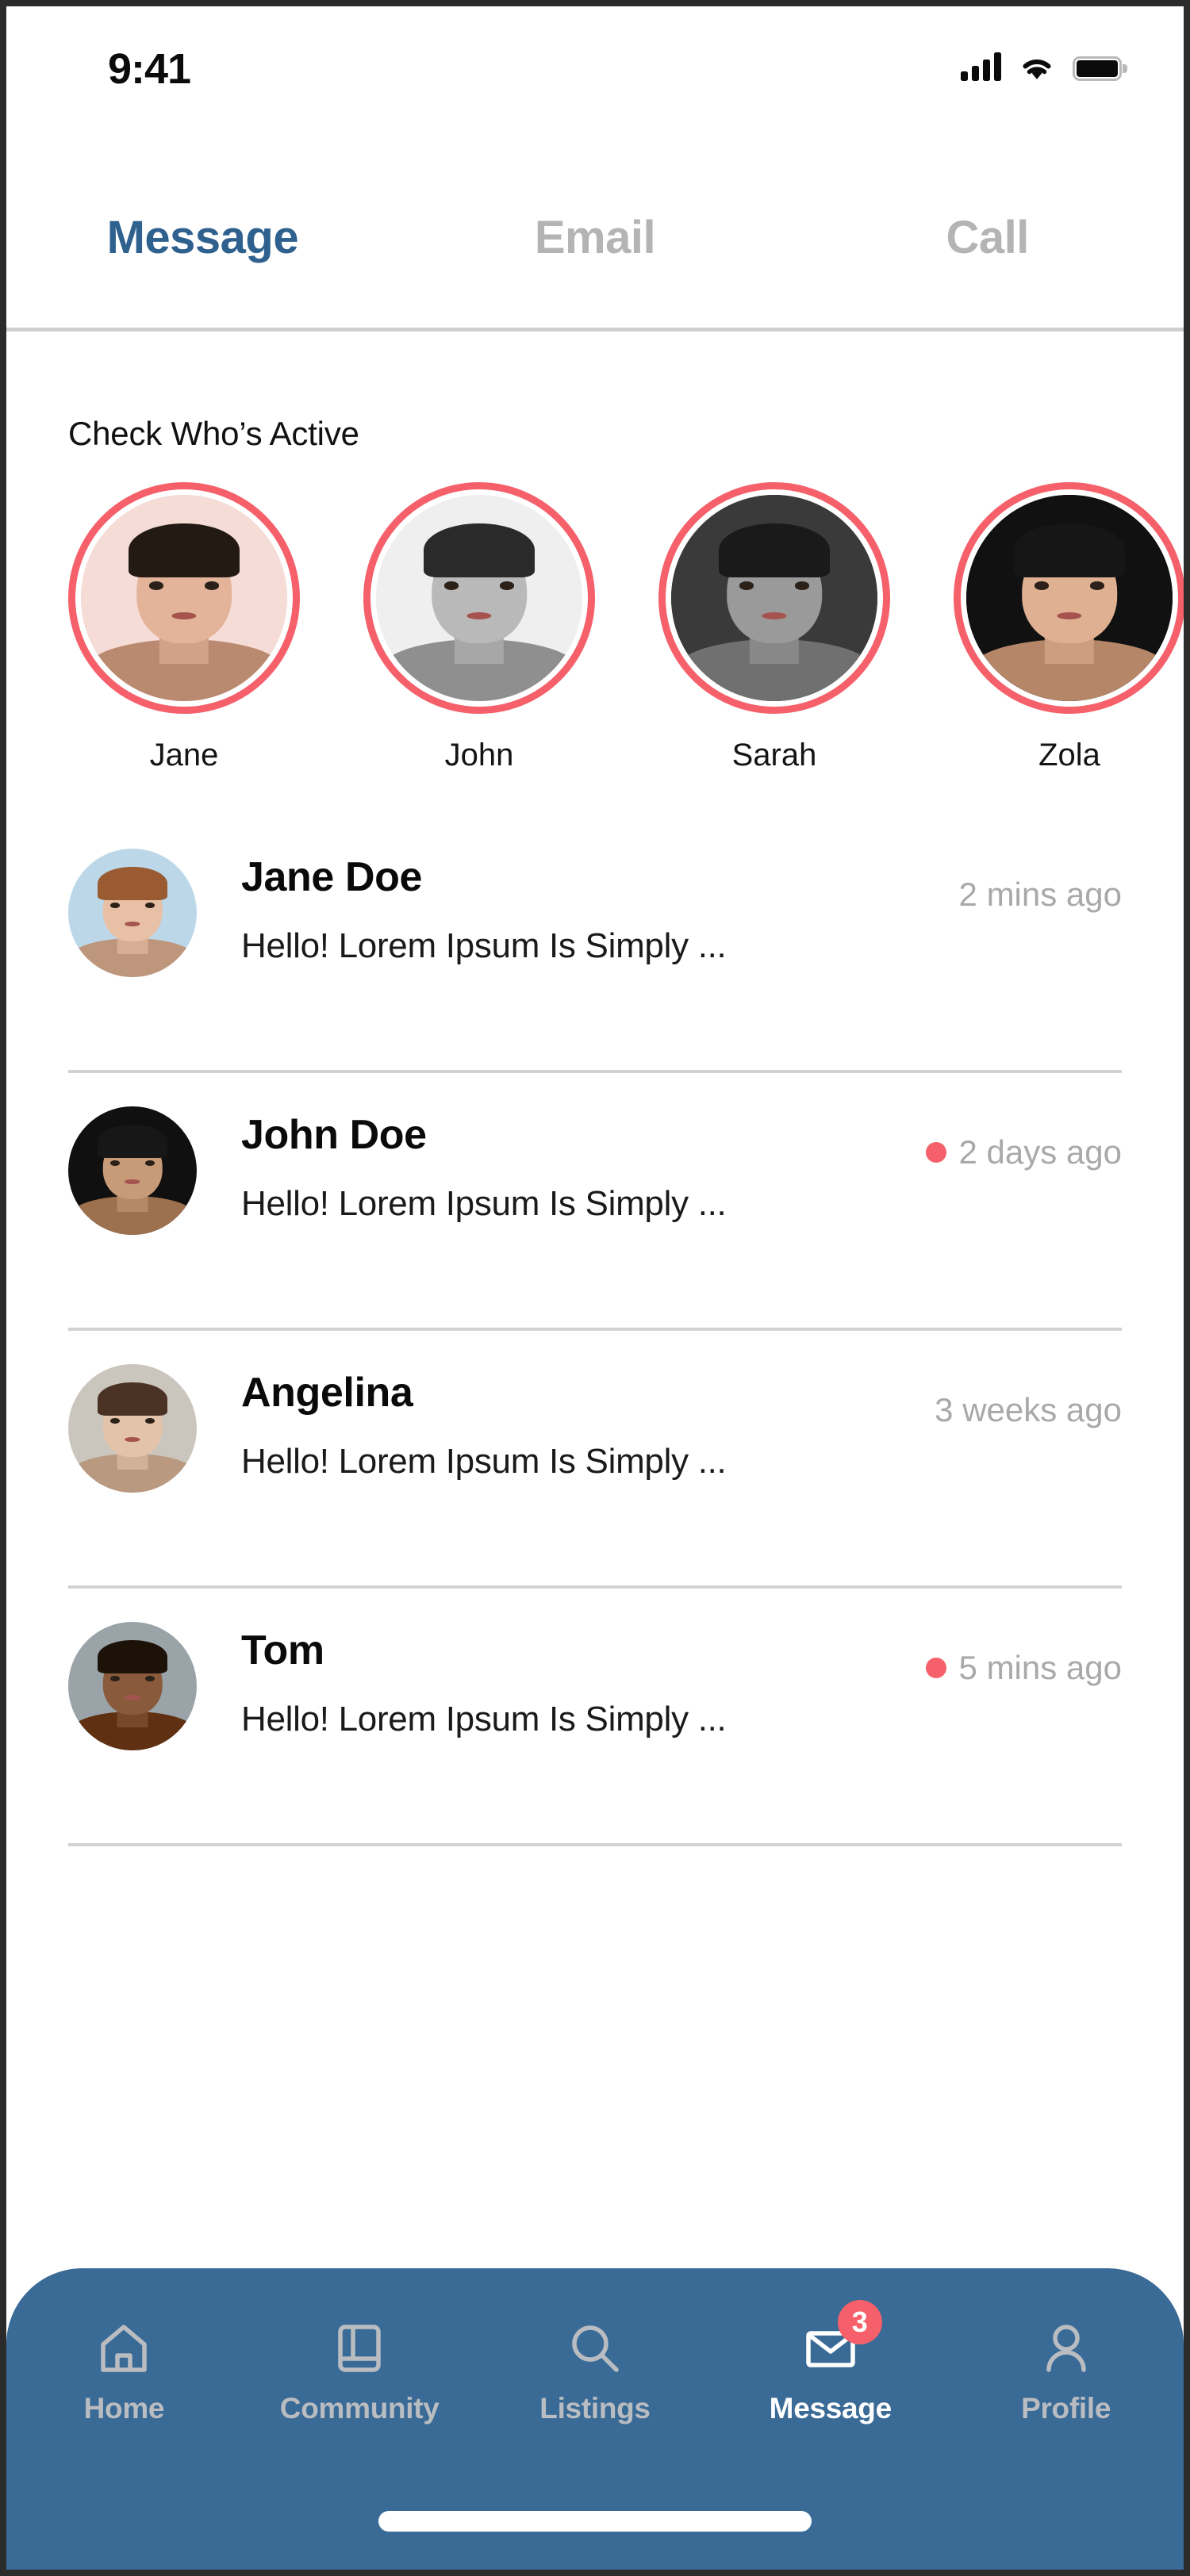 The height and width of the screenshot is (2576, 1190). I want to click on message-meta: 2 mins ago, so click(1040, 895).